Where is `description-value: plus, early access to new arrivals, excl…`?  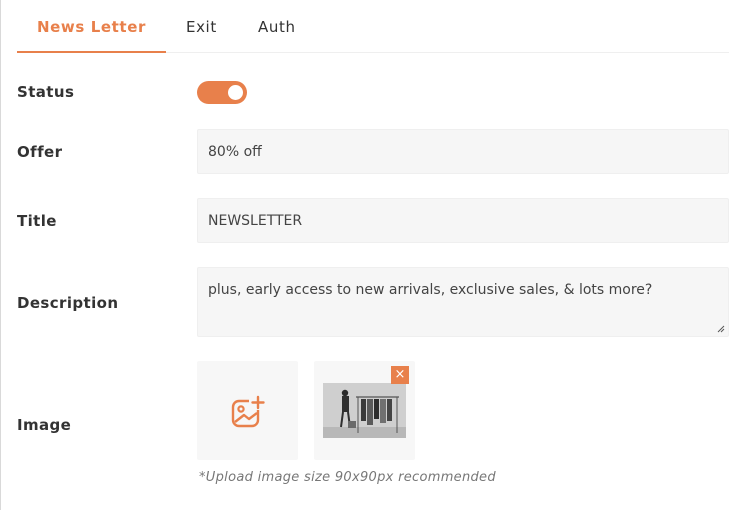
description-value: plus, early access to new arrivals, excl… is located at coordinates (430, 290).